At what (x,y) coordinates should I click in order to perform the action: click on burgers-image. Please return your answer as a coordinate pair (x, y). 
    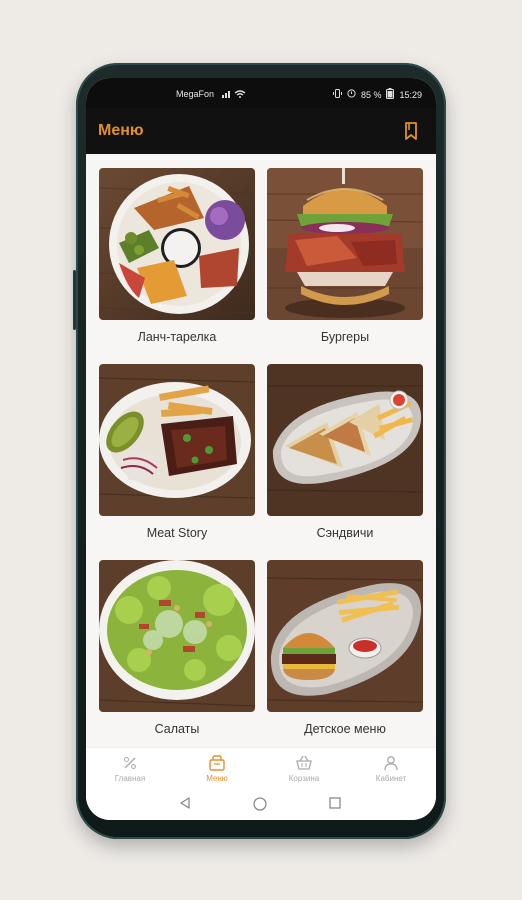
    Looking at the image, I should click on (345, 244).